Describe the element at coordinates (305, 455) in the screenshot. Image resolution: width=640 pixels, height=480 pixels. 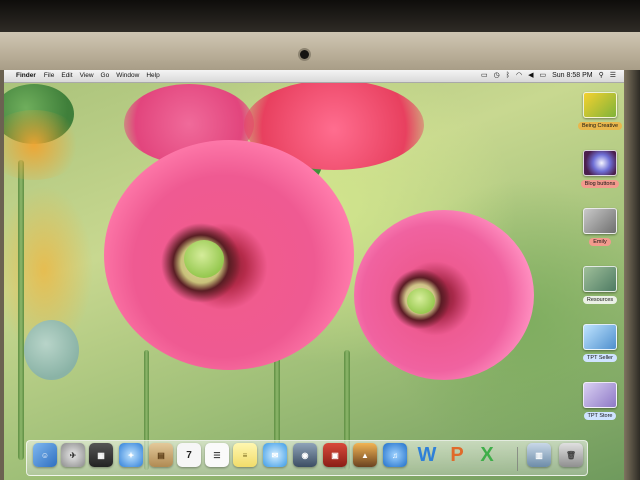
I see `dock-facetime-icon: ◉` at that location.